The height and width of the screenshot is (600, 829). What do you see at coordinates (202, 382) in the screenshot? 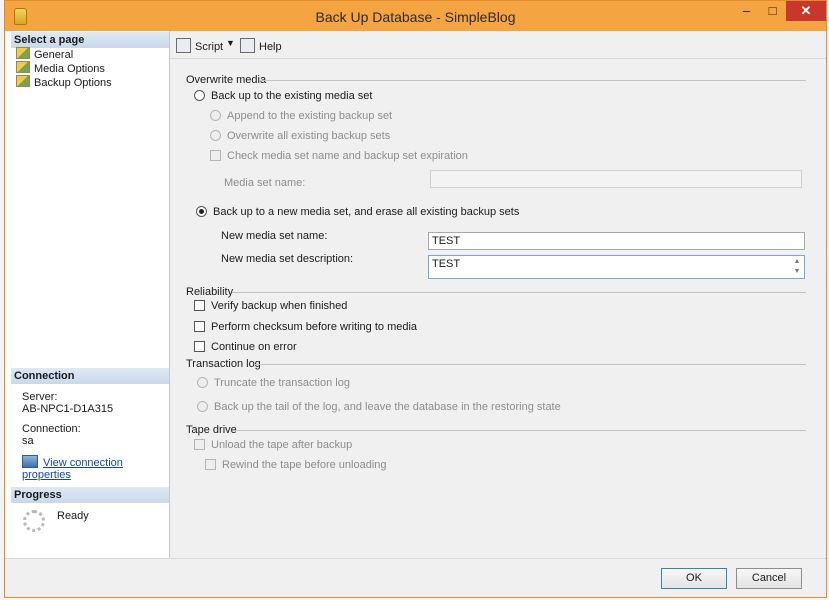
I see `truncate-log-radio` at bounding box center [202, 382].